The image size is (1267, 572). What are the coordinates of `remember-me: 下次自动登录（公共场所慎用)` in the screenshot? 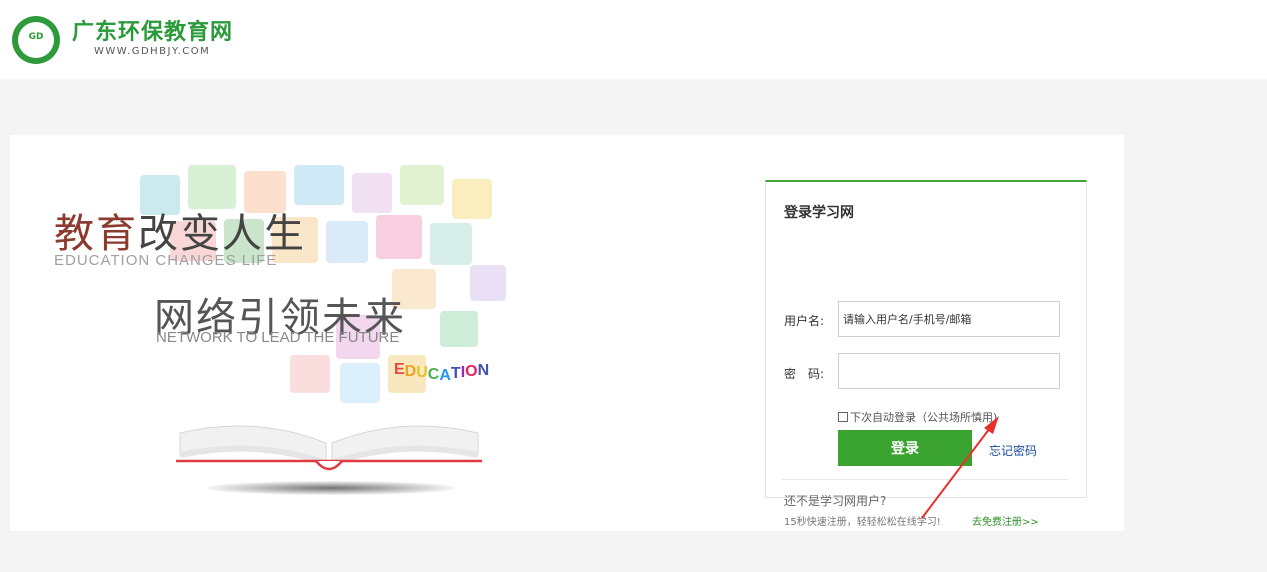 It's located at (917, 417).